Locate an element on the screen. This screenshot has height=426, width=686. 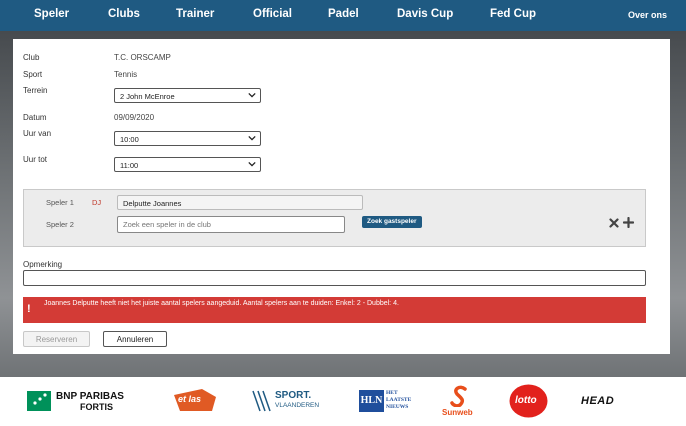
hln-logo: HLN HET LAATSTE NIEUWS is located at coordinates (385, 401).